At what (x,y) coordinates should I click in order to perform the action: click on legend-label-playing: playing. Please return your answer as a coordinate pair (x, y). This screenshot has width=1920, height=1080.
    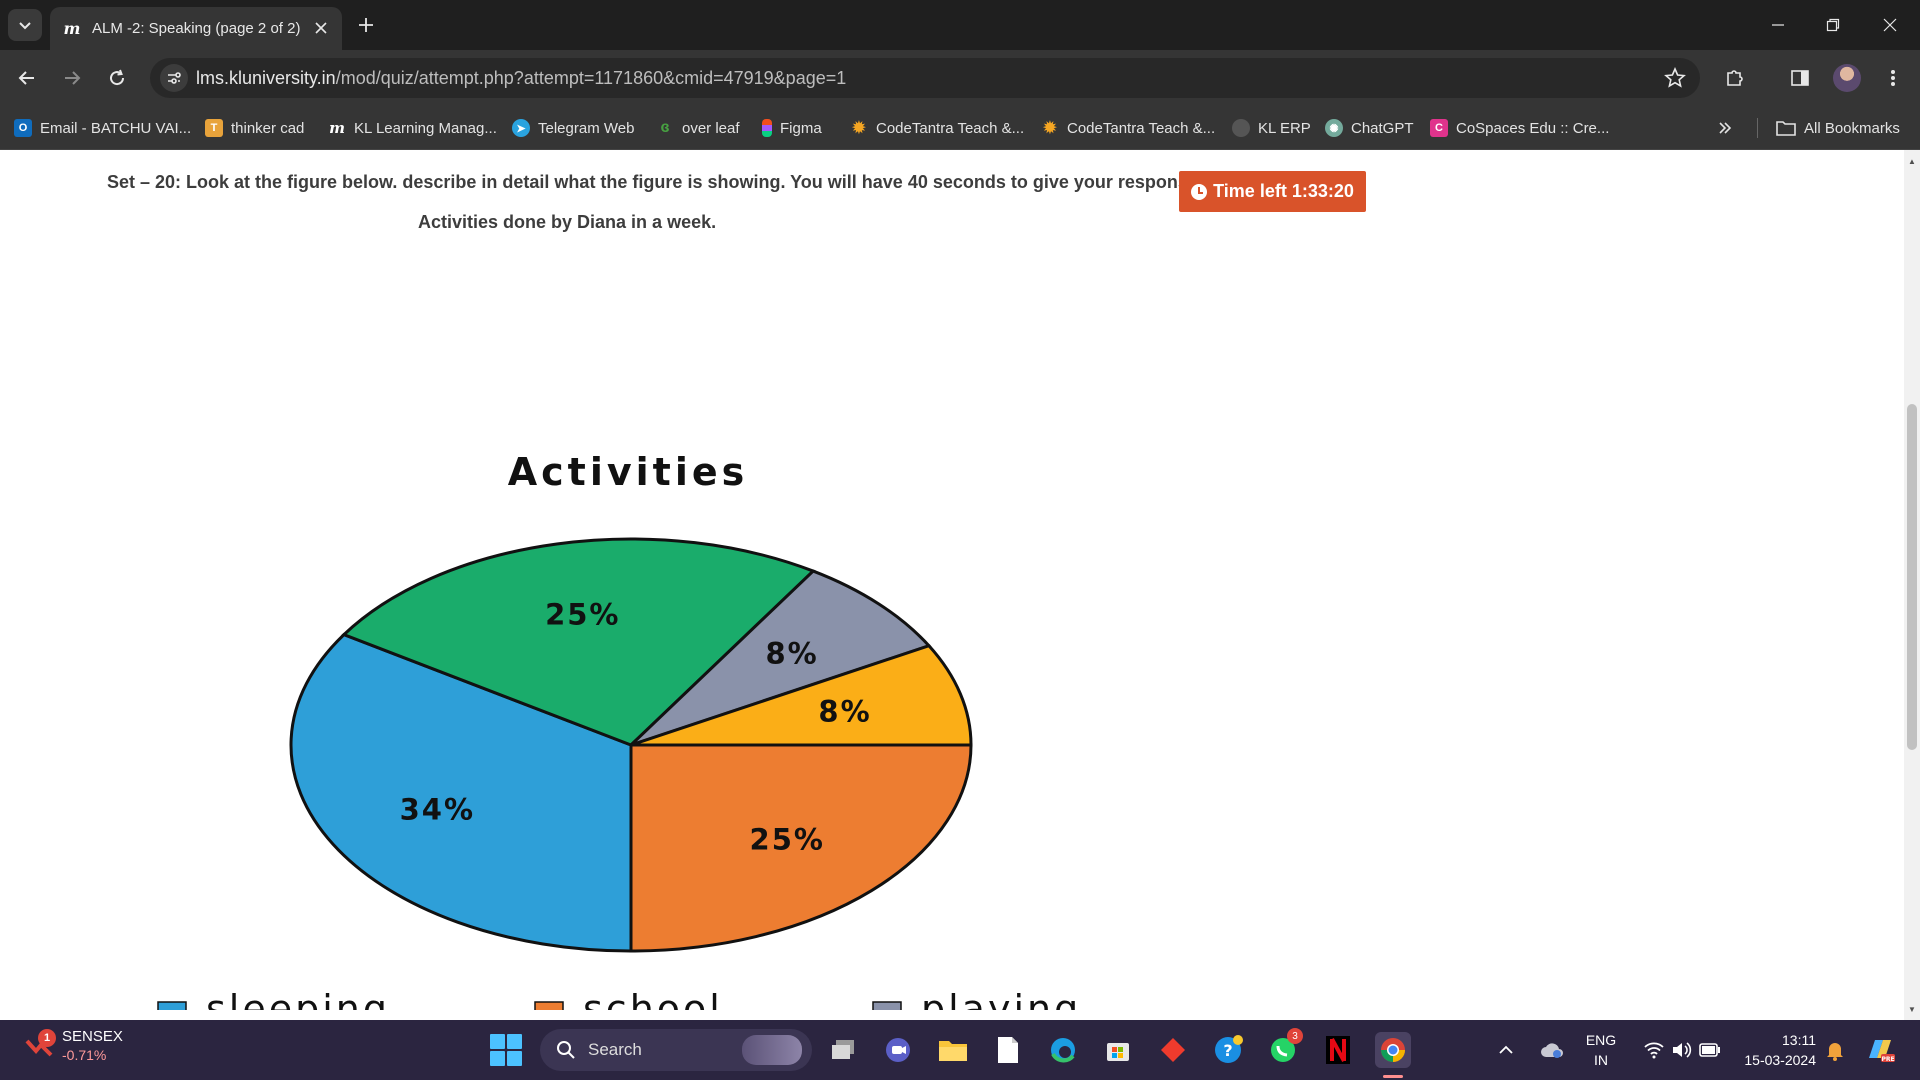
    Looking at the image, I should click on (1001, 998).